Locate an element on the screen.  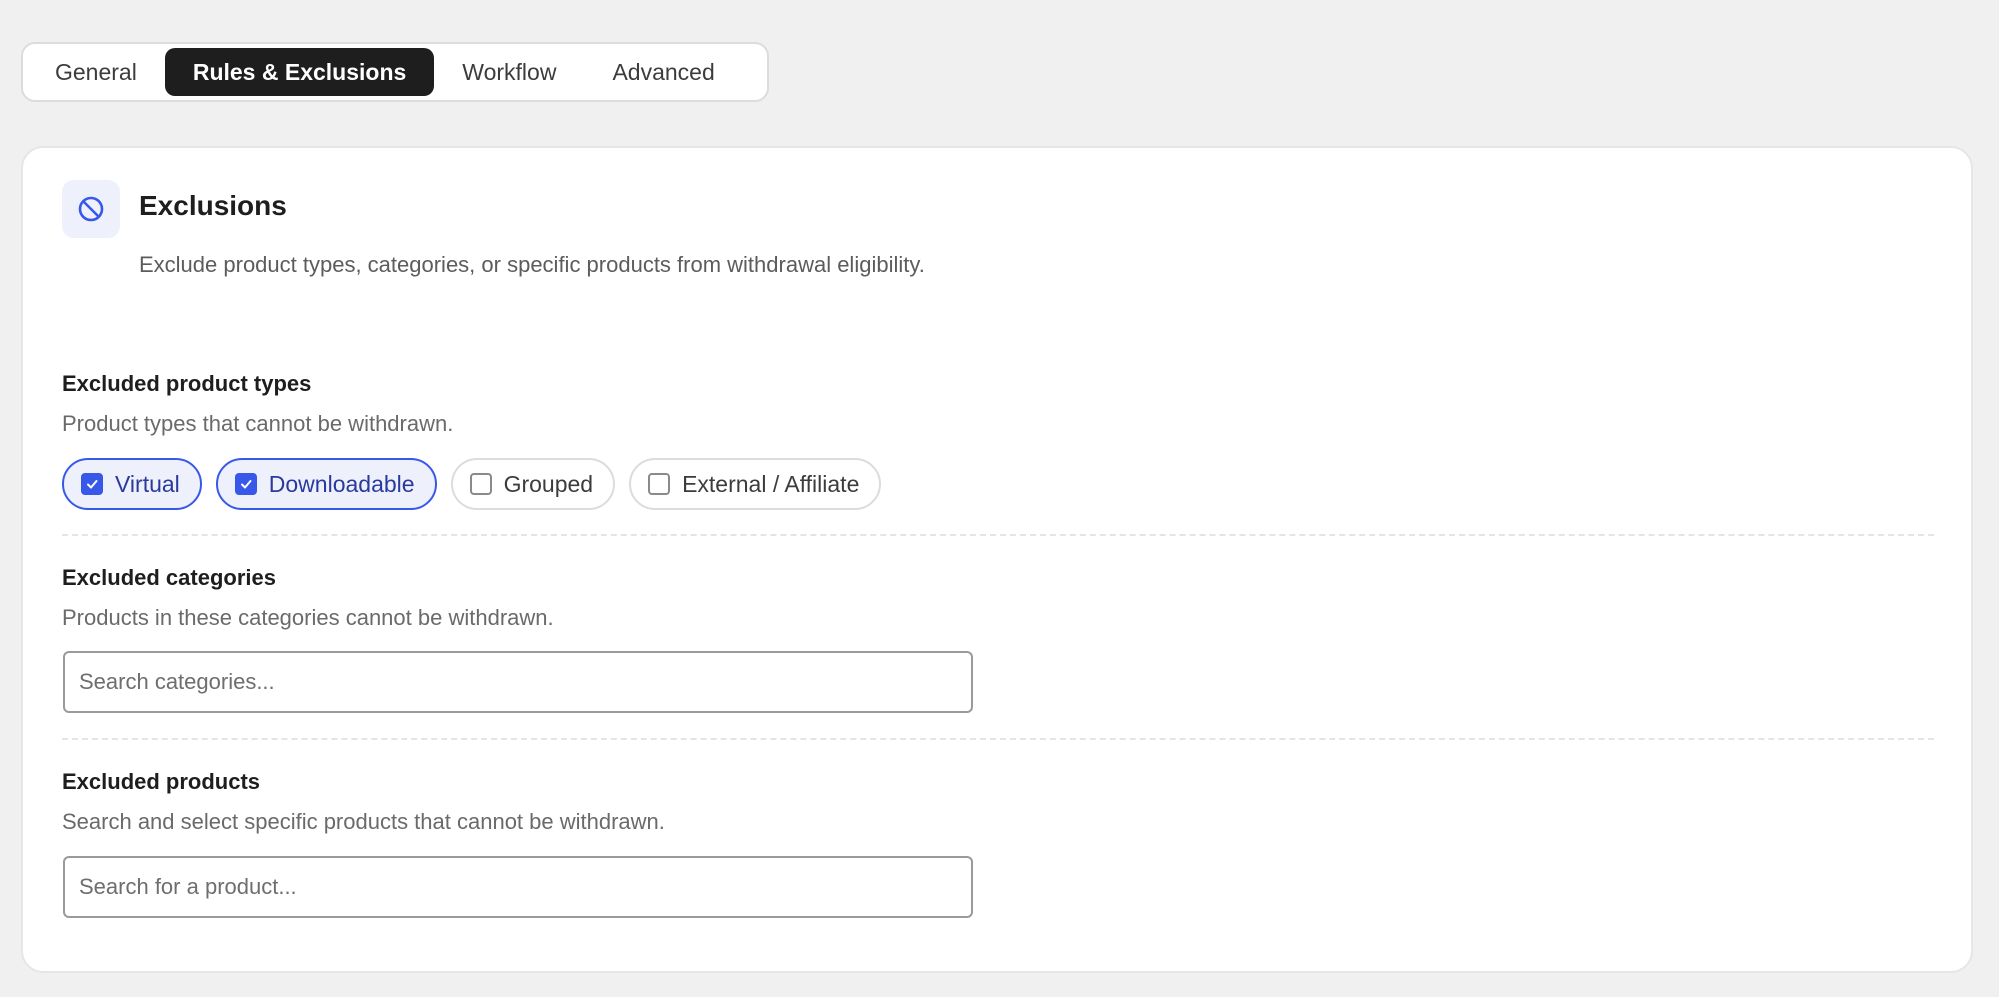
tab-rules-exclusions: Rules & Exclusions is located at coordinates (299, 72).